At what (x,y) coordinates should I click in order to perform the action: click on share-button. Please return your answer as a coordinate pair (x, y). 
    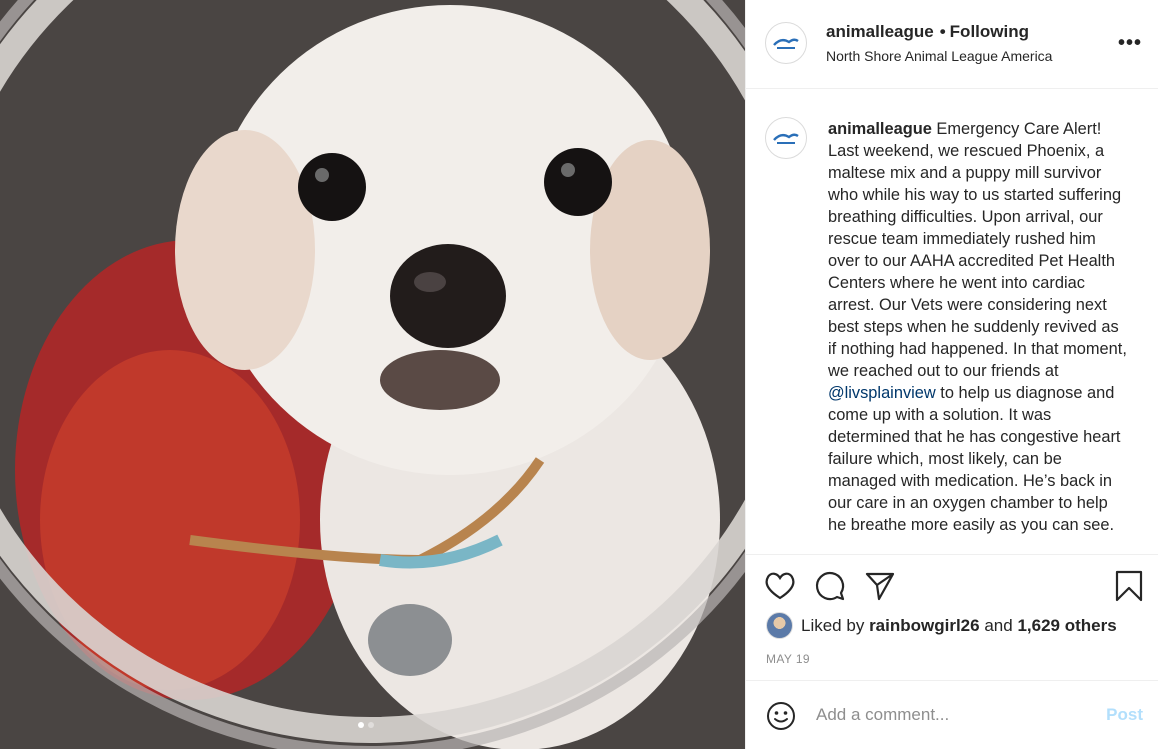
    Looking at the image, I should click on (880, 586).